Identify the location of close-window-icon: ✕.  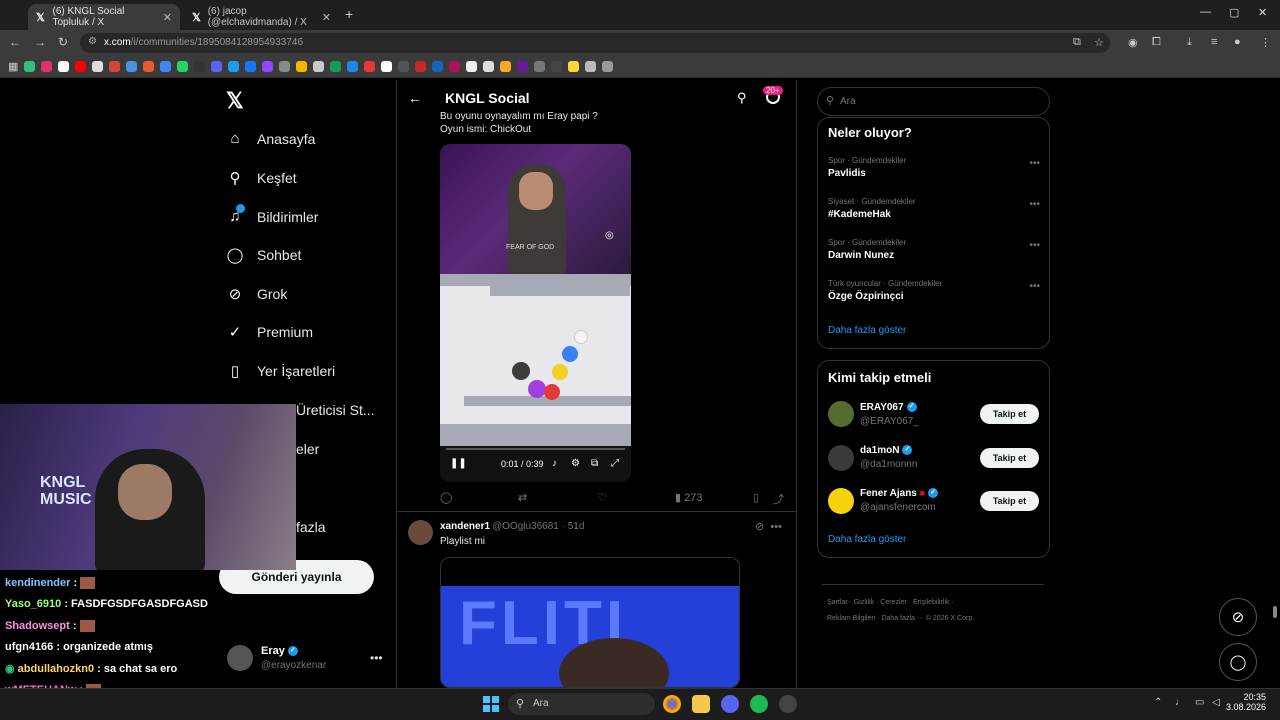
(1262, 12).